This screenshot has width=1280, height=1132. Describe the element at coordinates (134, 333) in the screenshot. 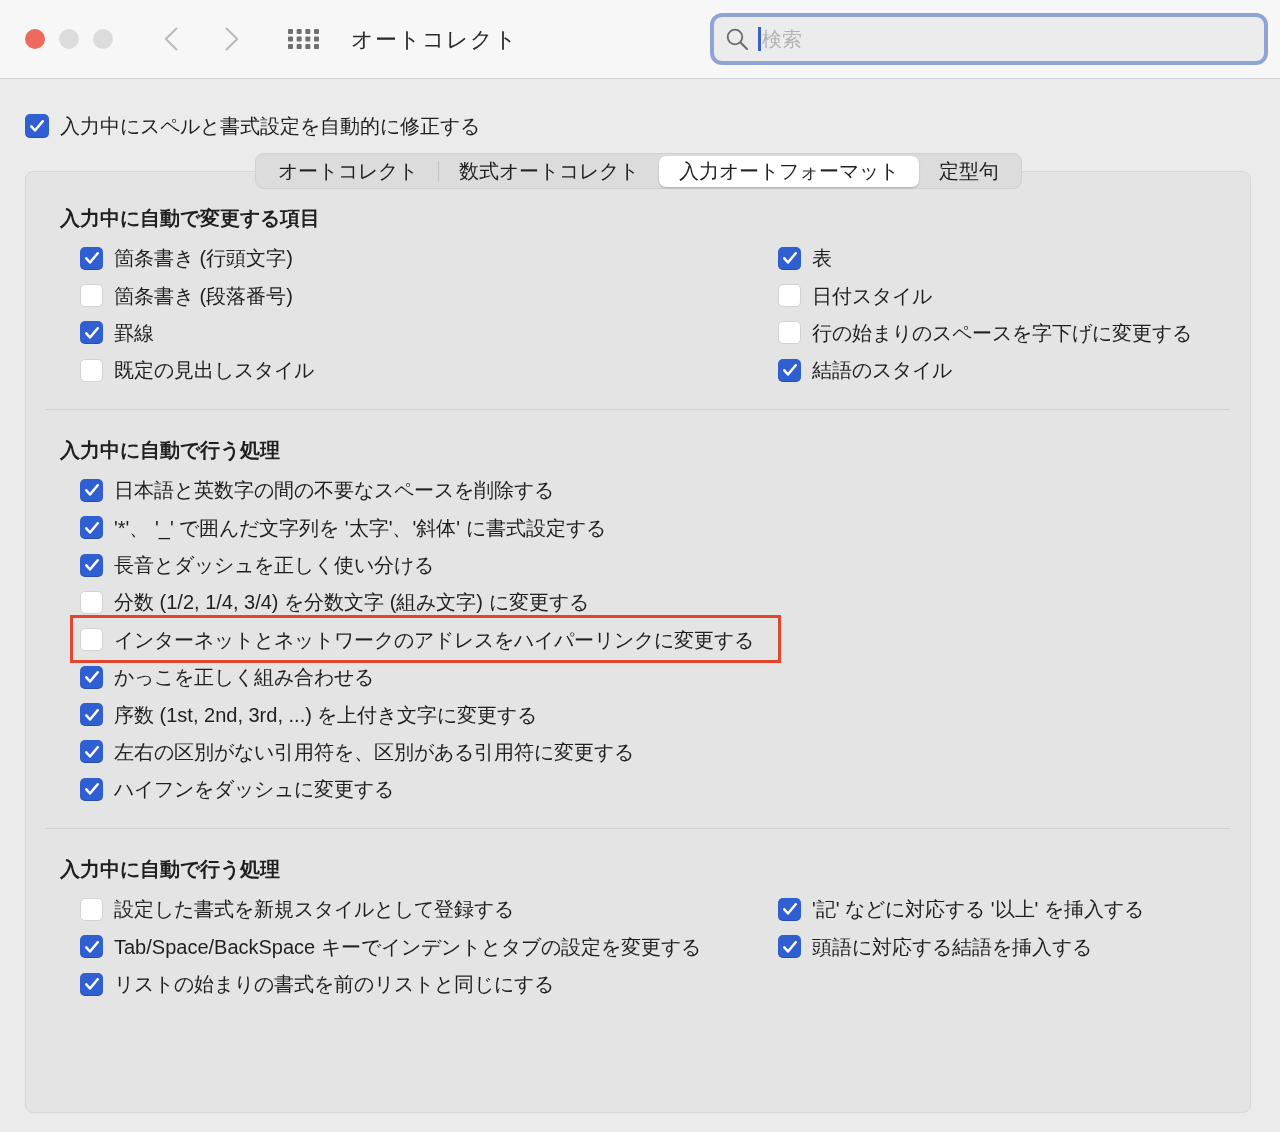

I see `checkbox-label: 罫線` at that location.